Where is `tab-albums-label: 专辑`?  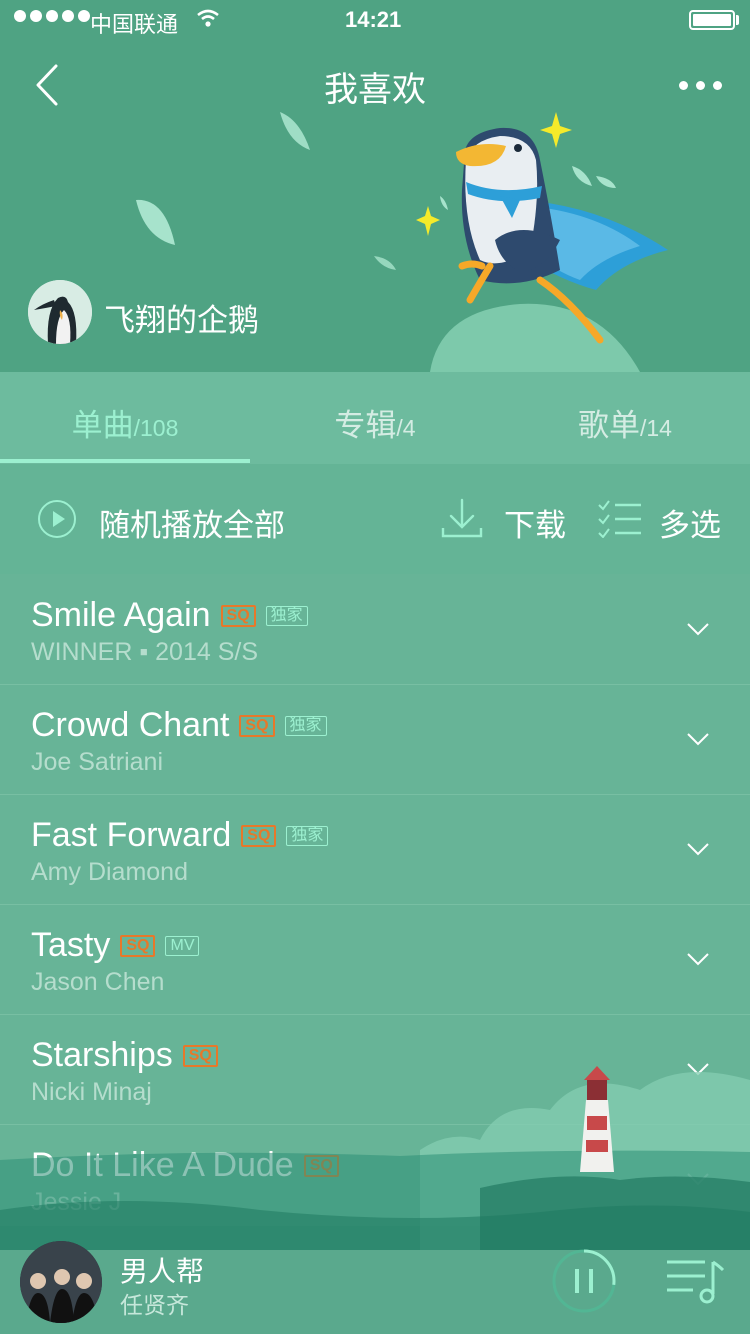 tab-albums-label: 专辑 is located at coordinates (365, 425).